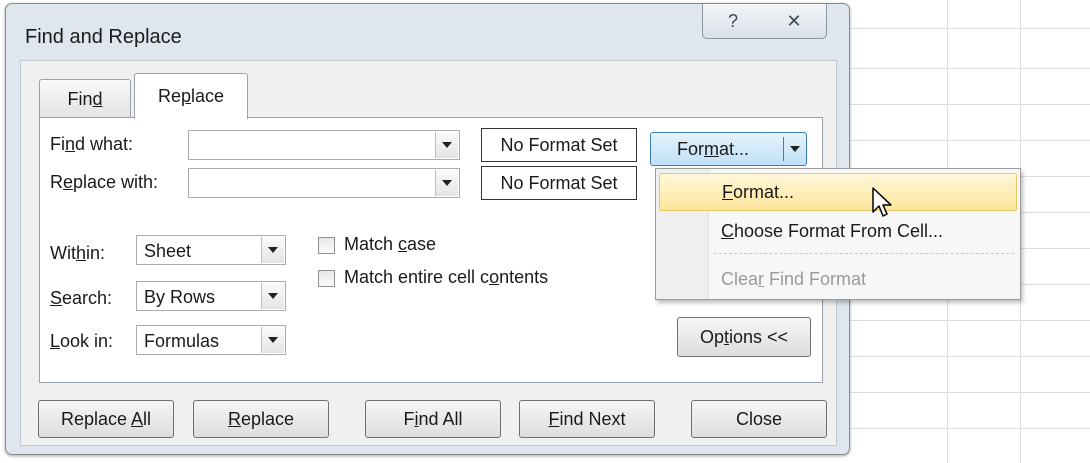 The height and width of the screenshot is (463, 1090). I want to click on find-what-combo, so click(324, 145).